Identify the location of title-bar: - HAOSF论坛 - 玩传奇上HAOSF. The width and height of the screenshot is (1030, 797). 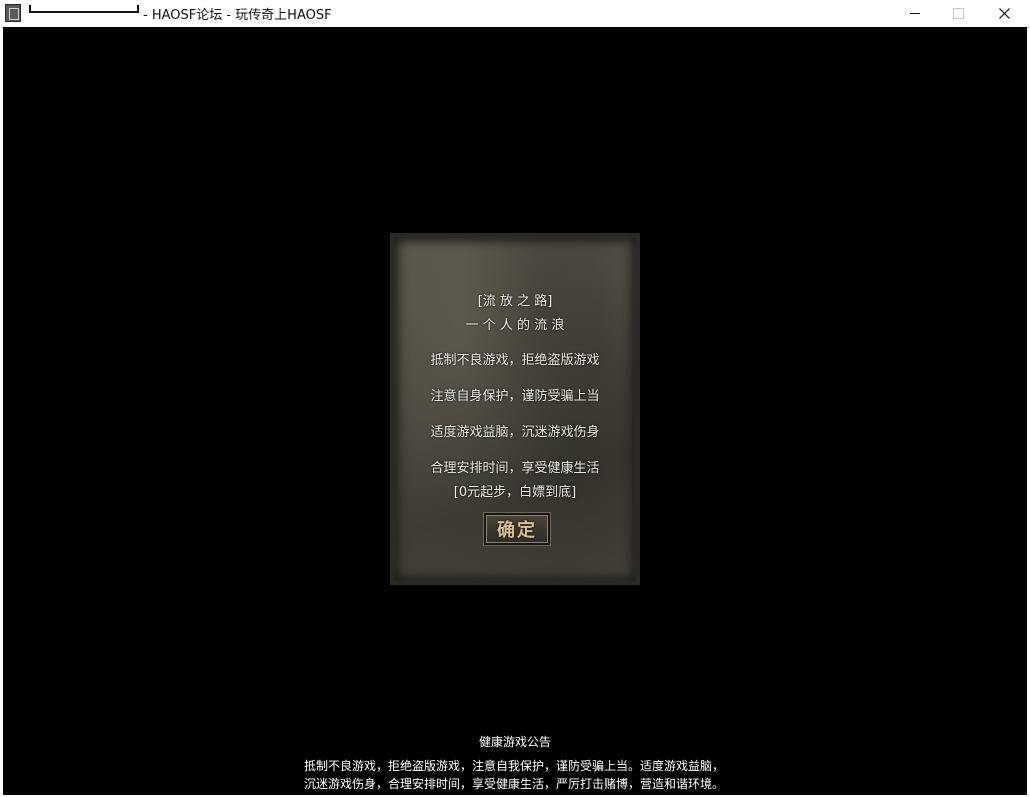
(515, 14).